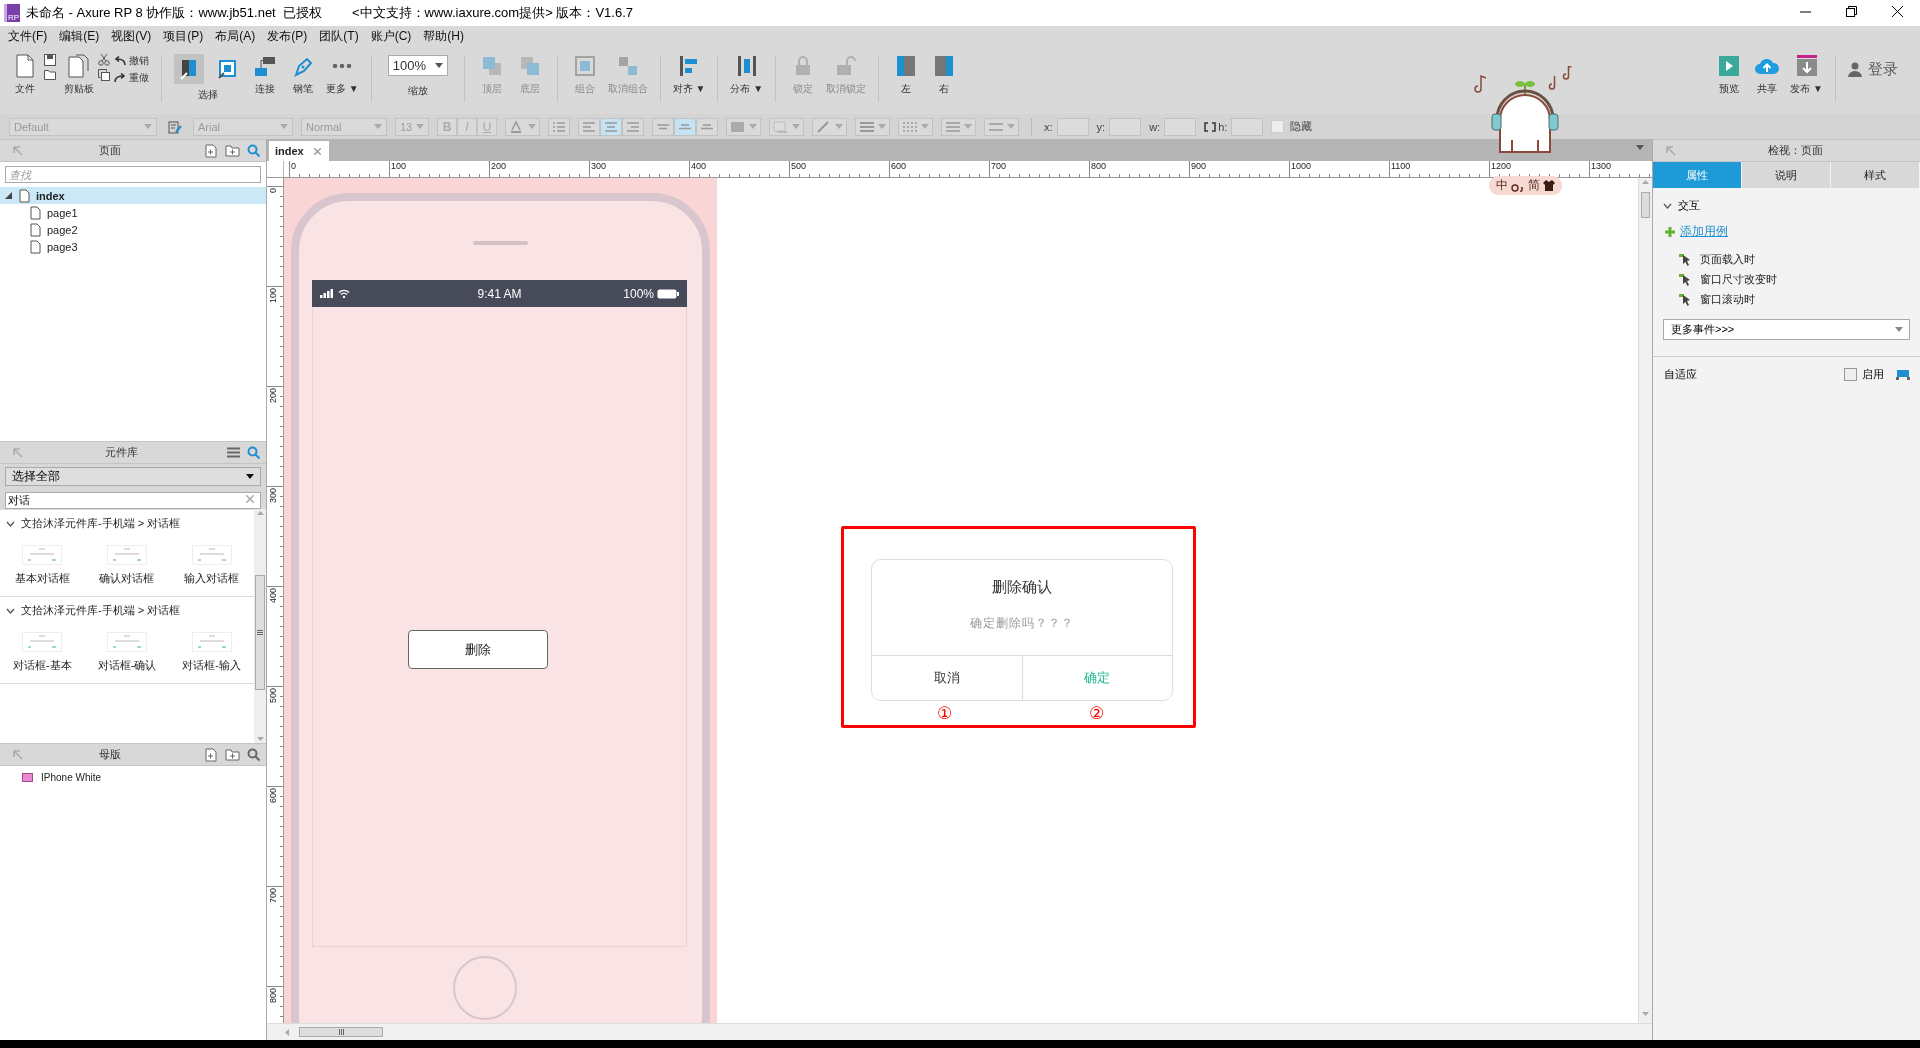  Describe the element at coordinates (342, 75) in the screenshot. I see `toolbar-button: 更多 ▼` at that location.